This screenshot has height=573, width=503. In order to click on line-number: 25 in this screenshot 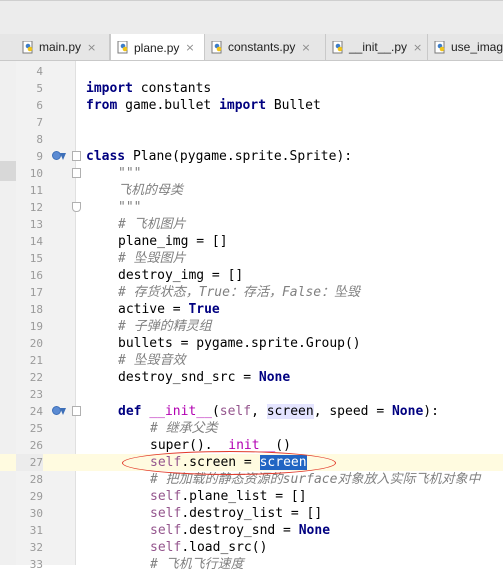, I will do `click(36, 428)`.